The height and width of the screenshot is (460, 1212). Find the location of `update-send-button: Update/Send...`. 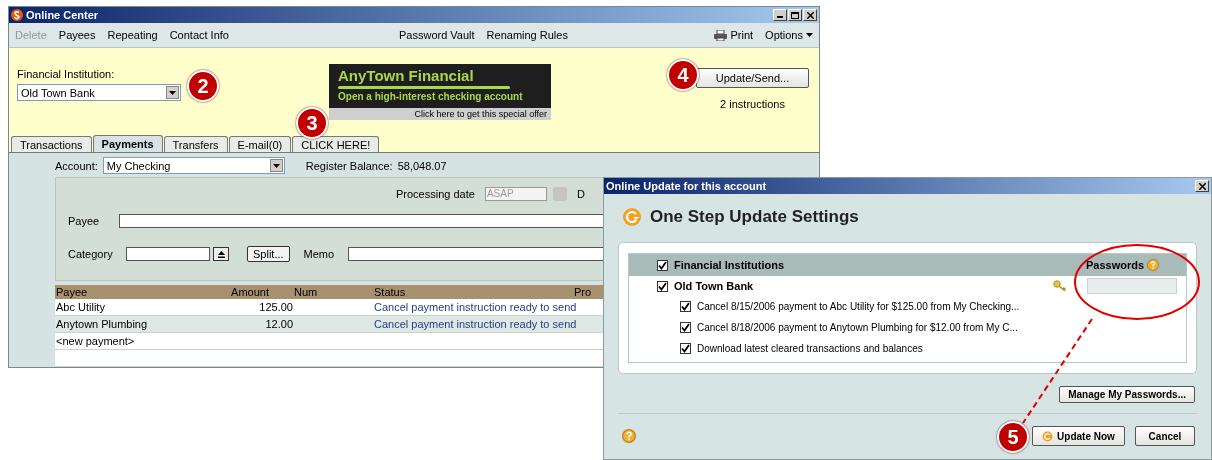

update-send-button: Update/Send... is located at coordinates (752, 78).